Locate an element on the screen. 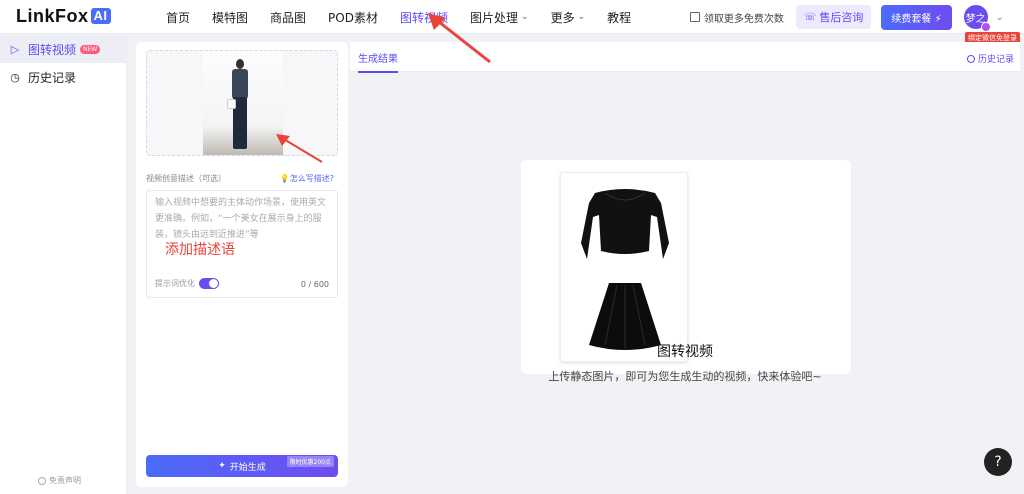  demo-image is located at coordinates (624, 267).